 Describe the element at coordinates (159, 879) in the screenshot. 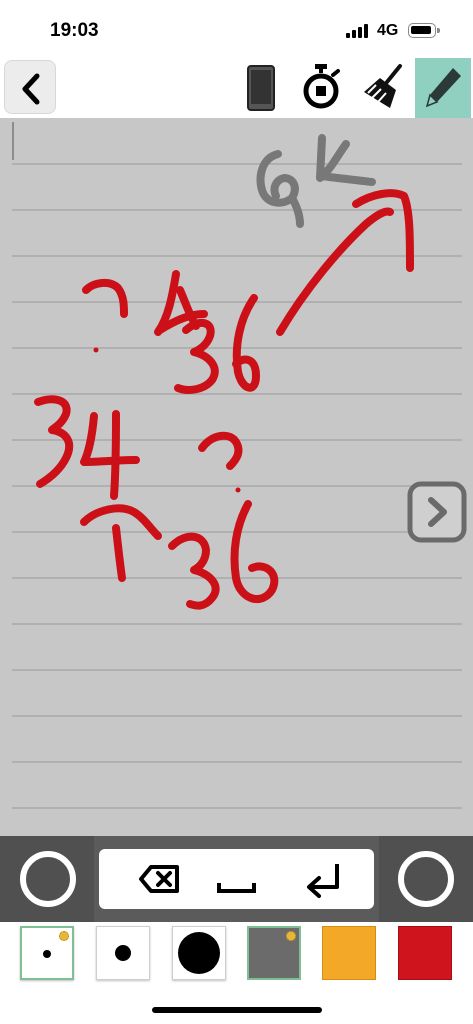

I see `backspace-icon` at that location.